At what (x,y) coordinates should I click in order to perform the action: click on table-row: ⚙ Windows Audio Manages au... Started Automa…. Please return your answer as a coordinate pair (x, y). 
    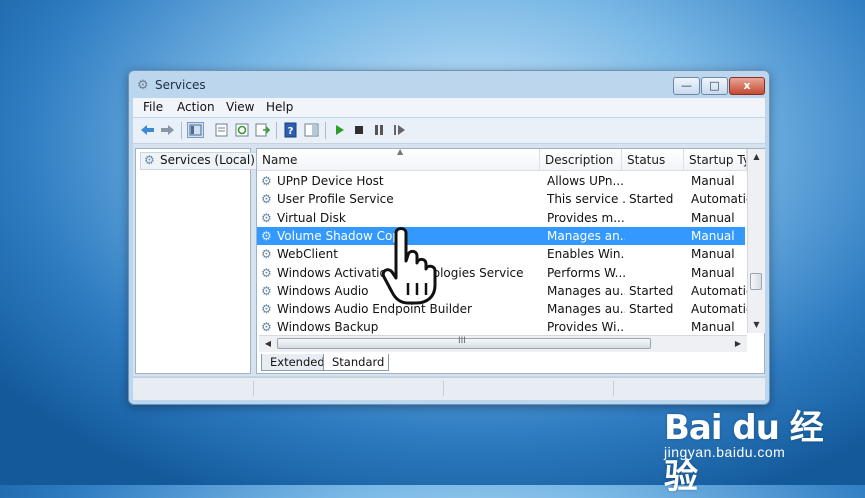
    Looking at the image, I should click on (504, 291).